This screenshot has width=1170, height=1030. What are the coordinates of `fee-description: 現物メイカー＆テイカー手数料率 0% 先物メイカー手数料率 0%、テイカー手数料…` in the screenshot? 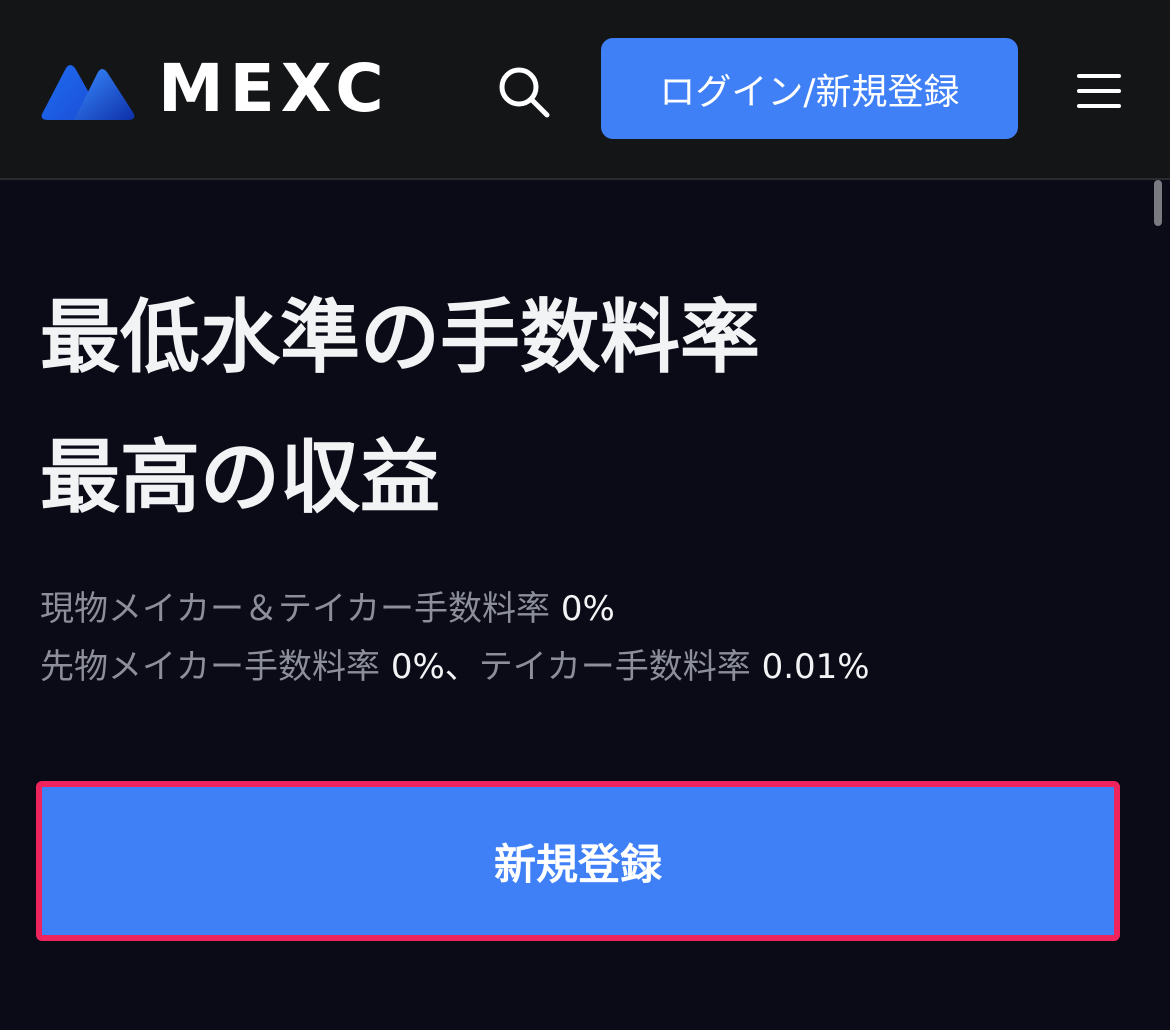 It's located at (585, 638).